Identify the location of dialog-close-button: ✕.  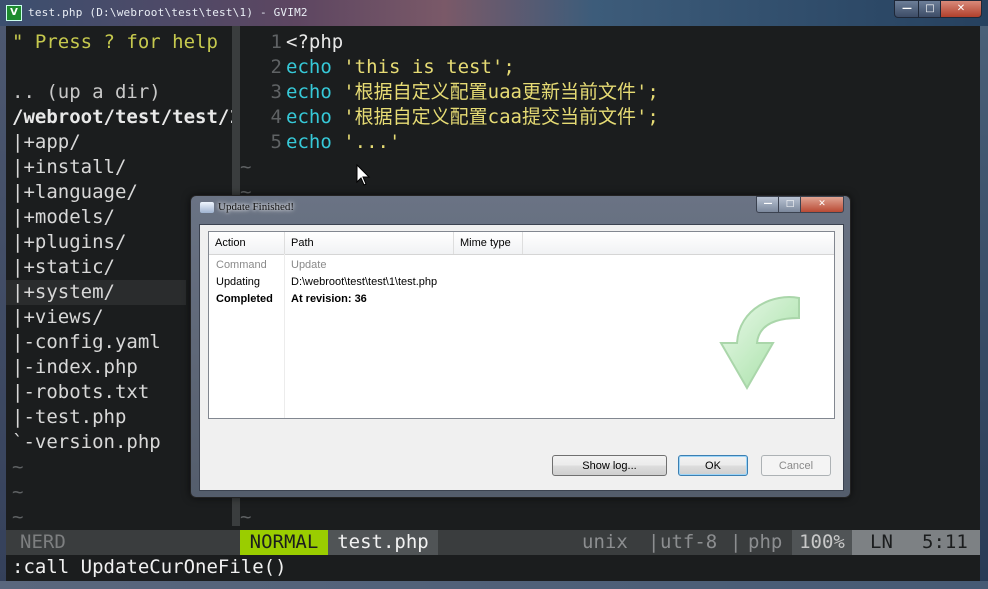
(822, 204).